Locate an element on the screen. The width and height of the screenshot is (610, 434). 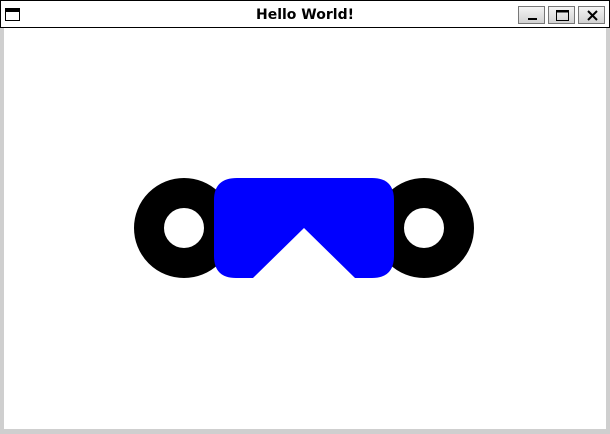
blue-body is located at coordinates (304, 228).